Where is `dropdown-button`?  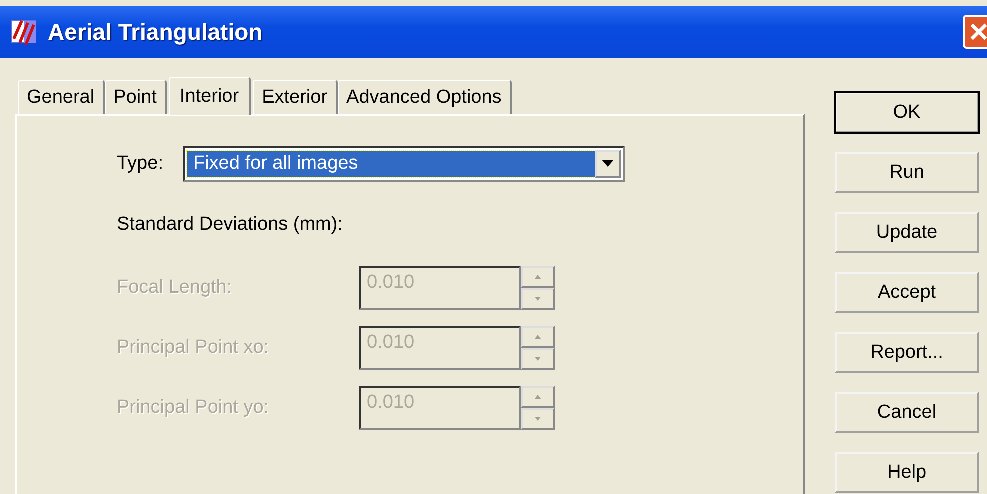
dropdown-button is located at coordinates (608, 164).